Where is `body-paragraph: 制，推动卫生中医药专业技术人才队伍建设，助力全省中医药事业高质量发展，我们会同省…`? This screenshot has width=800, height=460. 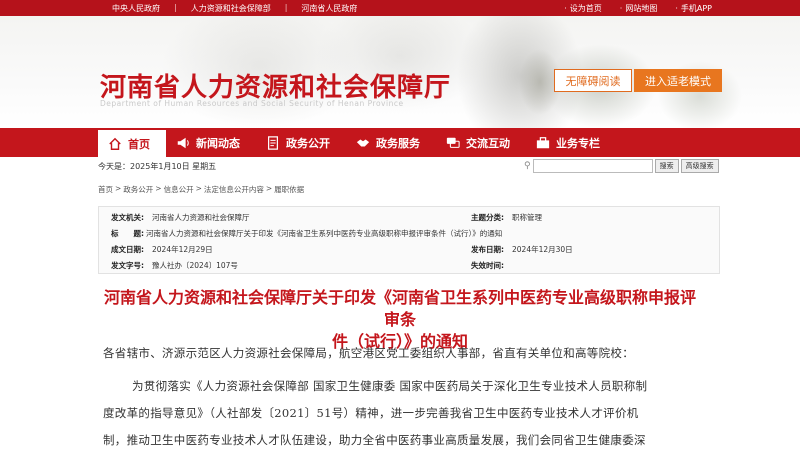
body-paragraph: 制，推动卫生中医药专业技术人才队伍建设，助力全省中医药事业高质量发展，我们会同省… is located at coordinates (374, 440).